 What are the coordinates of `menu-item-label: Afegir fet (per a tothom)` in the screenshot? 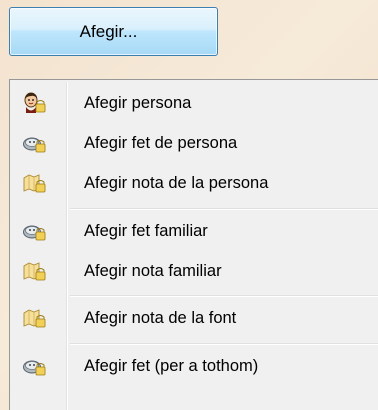 It's located at (171, 365).